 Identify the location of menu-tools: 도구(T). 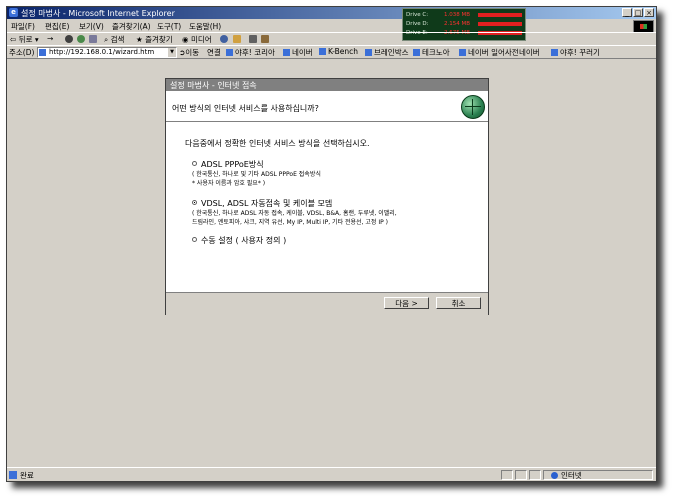
(169, 26).